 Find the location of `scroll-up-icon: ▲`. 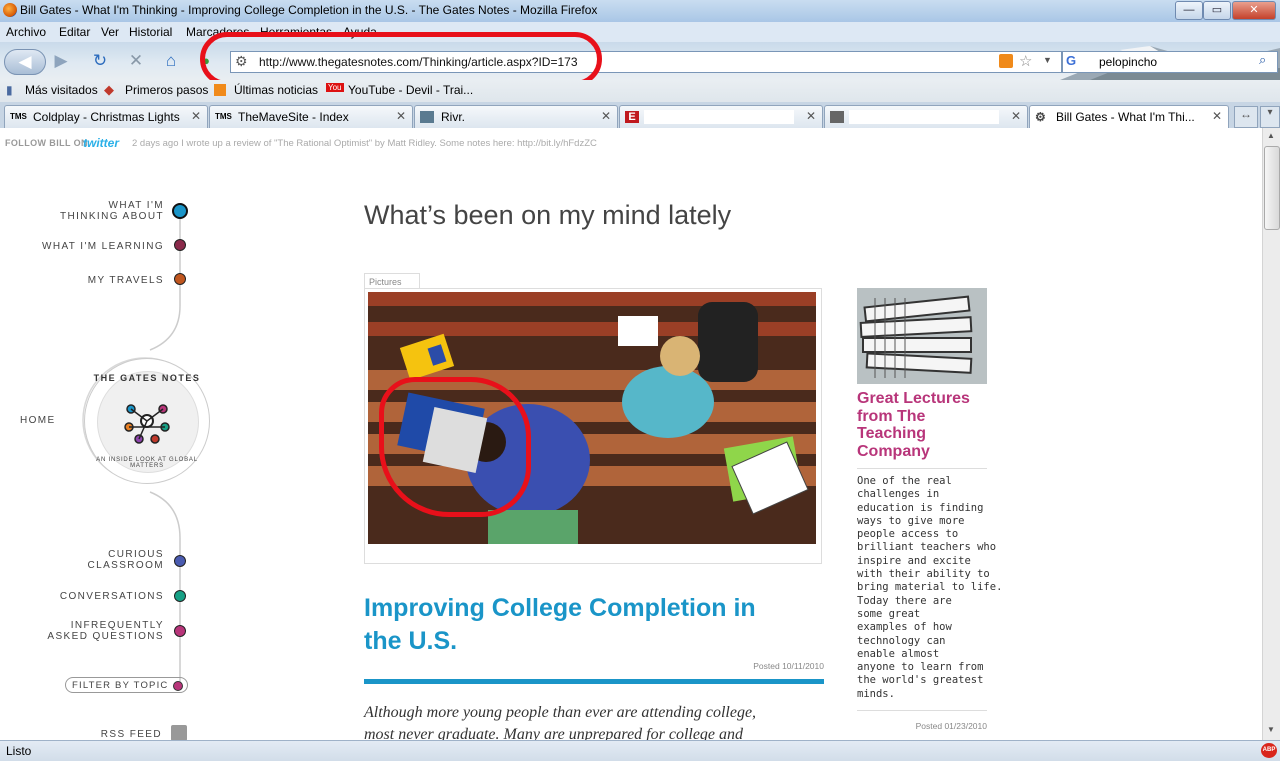

scroll-up-icon: ▲ is located at coordinates (1271, 135).